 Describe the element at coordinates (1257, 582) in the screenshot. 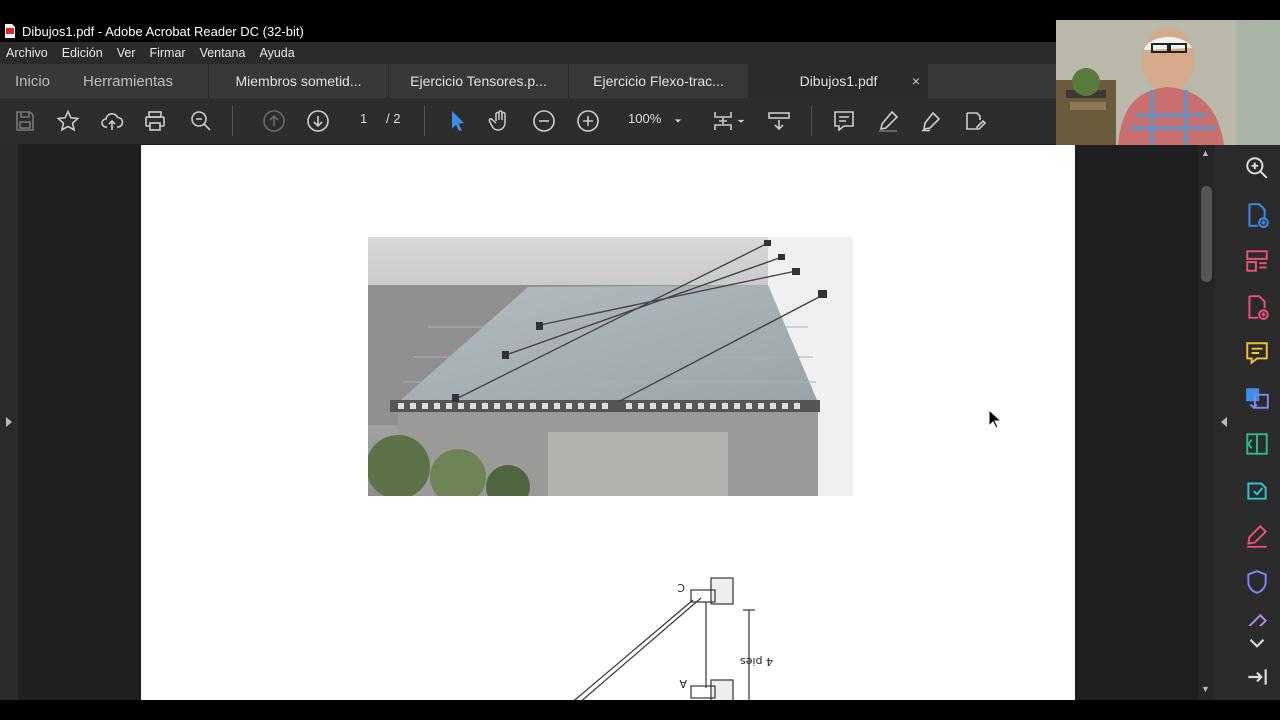

I see `protect-icon` at that location.